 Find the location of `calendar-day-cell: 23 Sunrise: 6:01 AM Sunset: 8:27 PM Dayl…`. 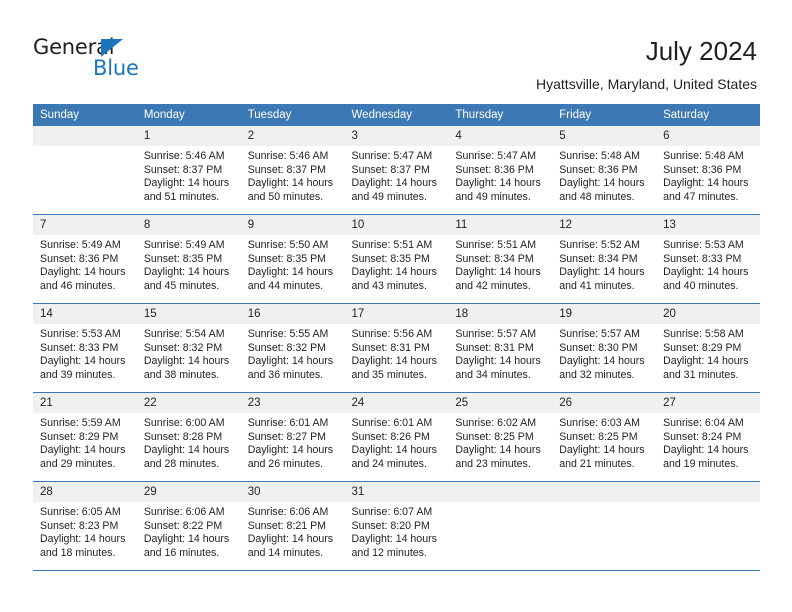

calendar-day-cell: 23 Sunrise: 6:01 AM Sunset: 8:27 PM Dayl… is located at coordinates (292, 437).